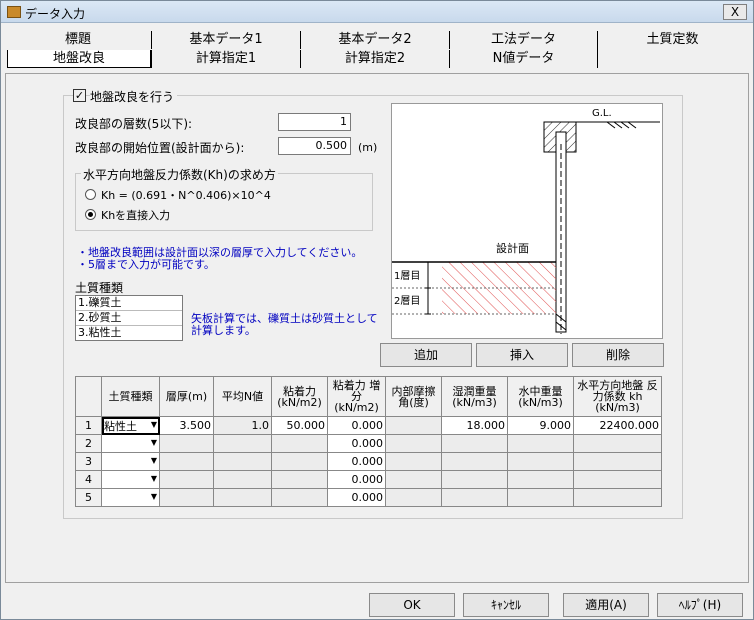  What do you see at coordinates (618, 355) in the screenshot?
I see `delete-layer-button: 削除` at bounding box center [618, 355].